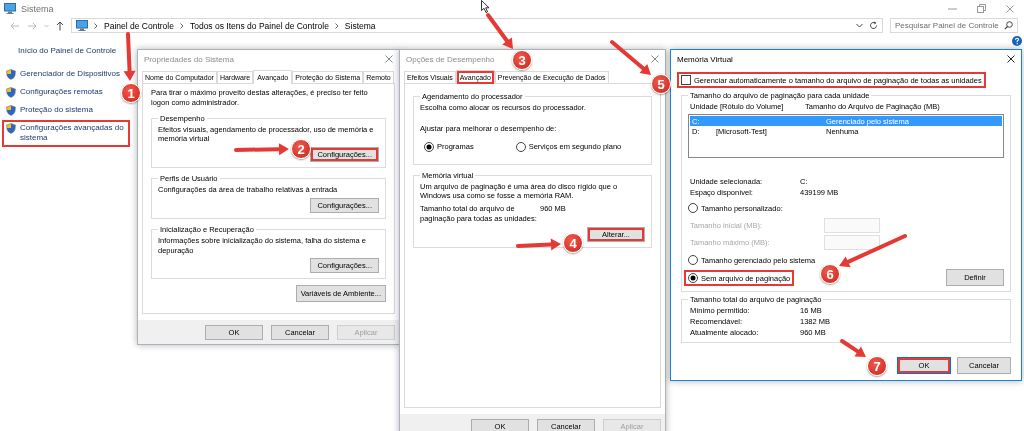 This screenshot has height=431, width=1024. I want to click on checkbox, so click(686, 80).